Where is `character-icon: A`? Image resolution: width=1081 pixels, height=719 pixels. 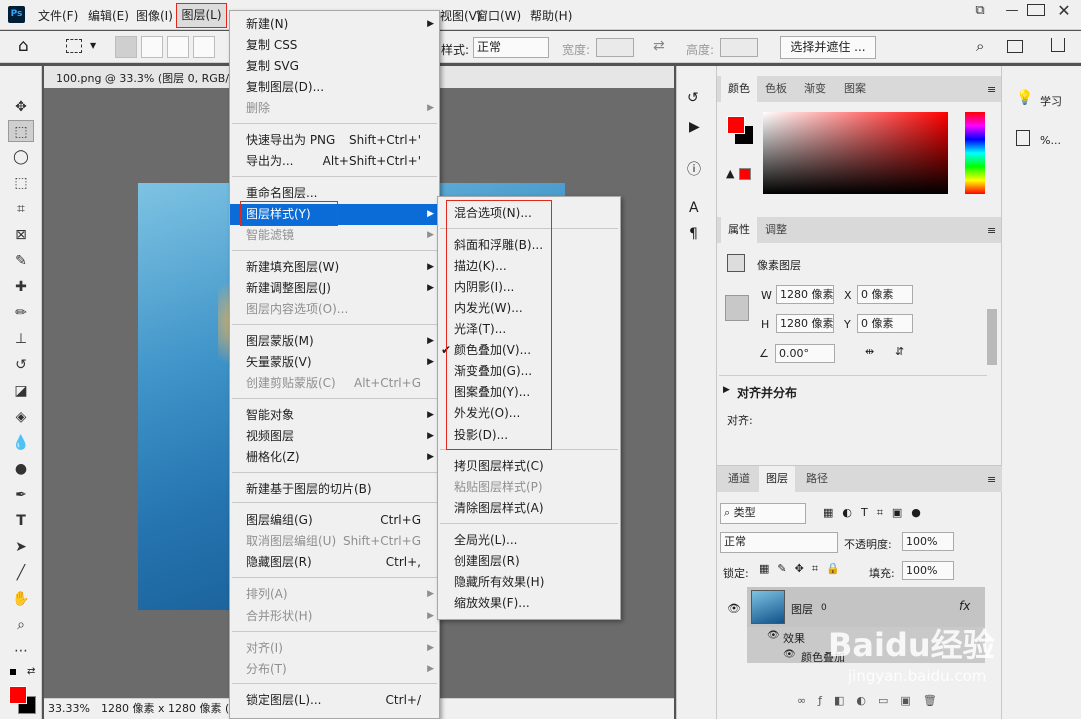
character-icon: A is located at coordinates (694, 208).